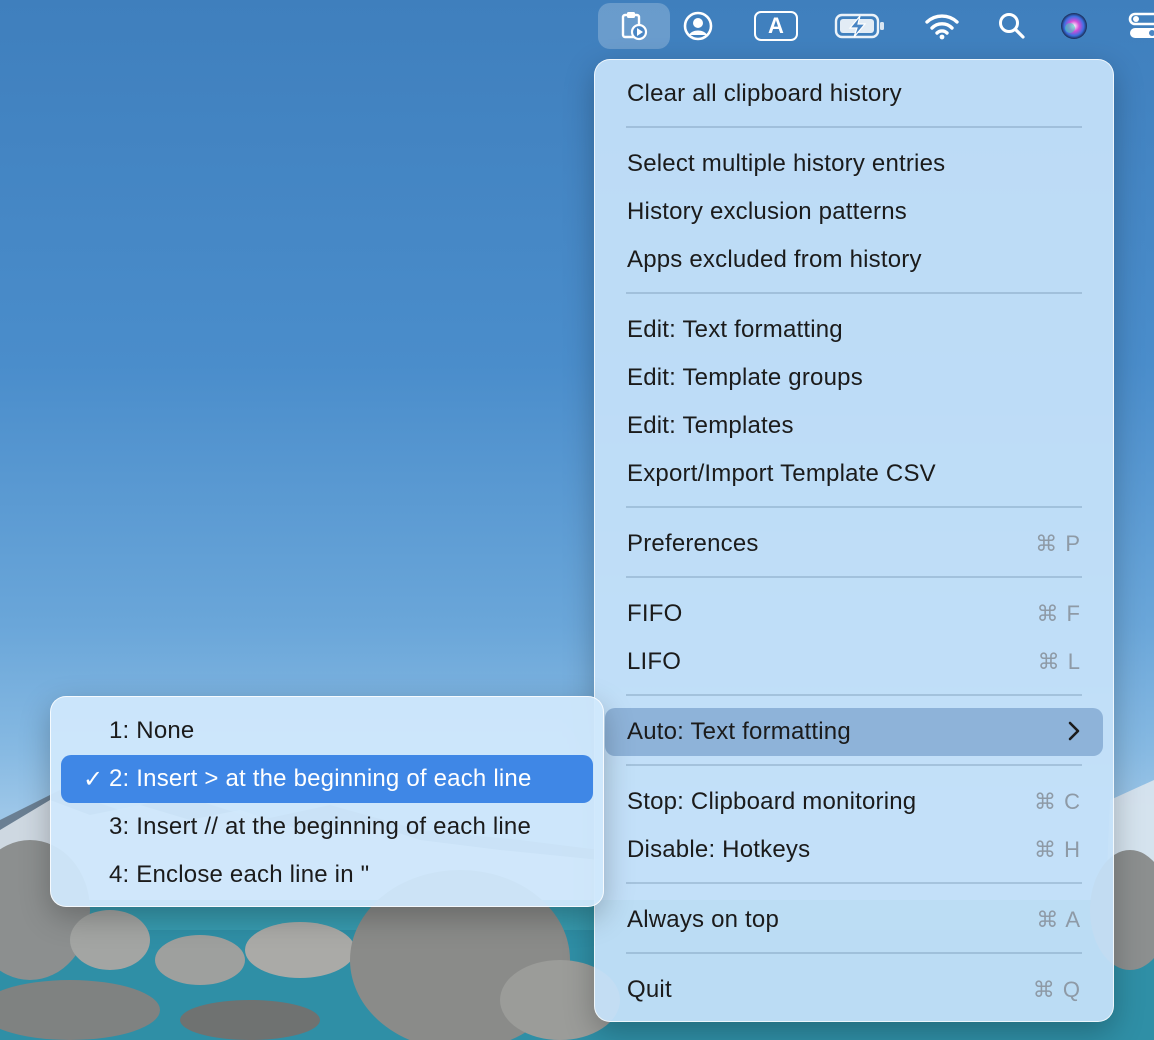 Image resolution: width=1154 pixels, height=1040 pixels. Describe the element at coordinates (634, 26) in the screenshot. I see `clipboard-app-icon` at that location.